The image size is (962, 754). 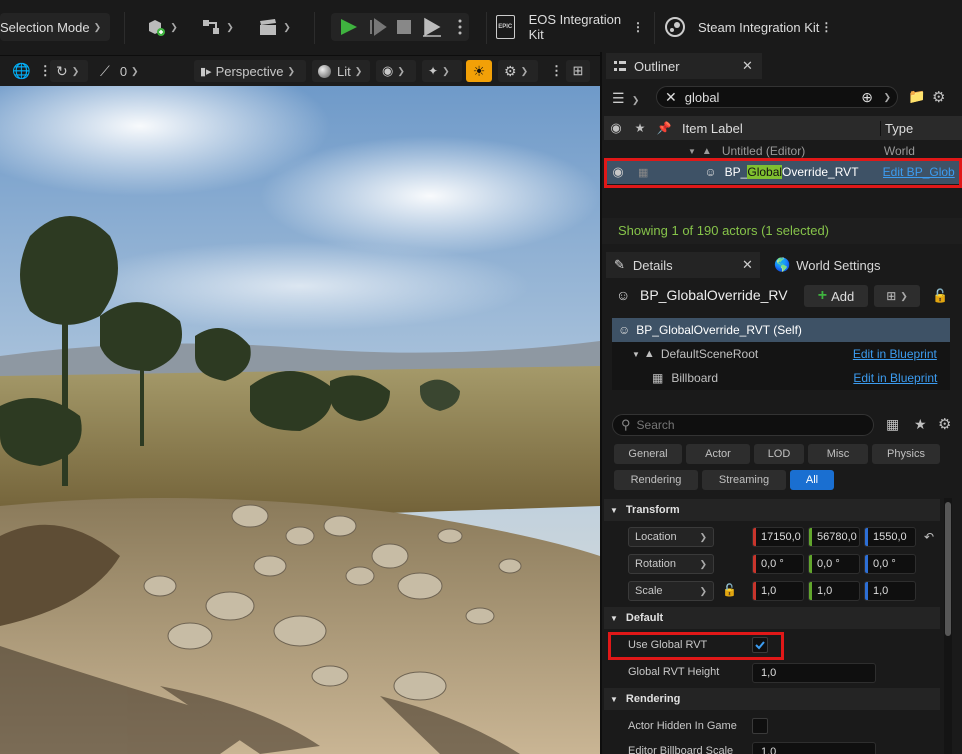 What do you see at coordinates (777, 97) in the screenshot?
I see `outliner-search-input: ✕ global ⊕ ❯` at bounding box center [777, 97].